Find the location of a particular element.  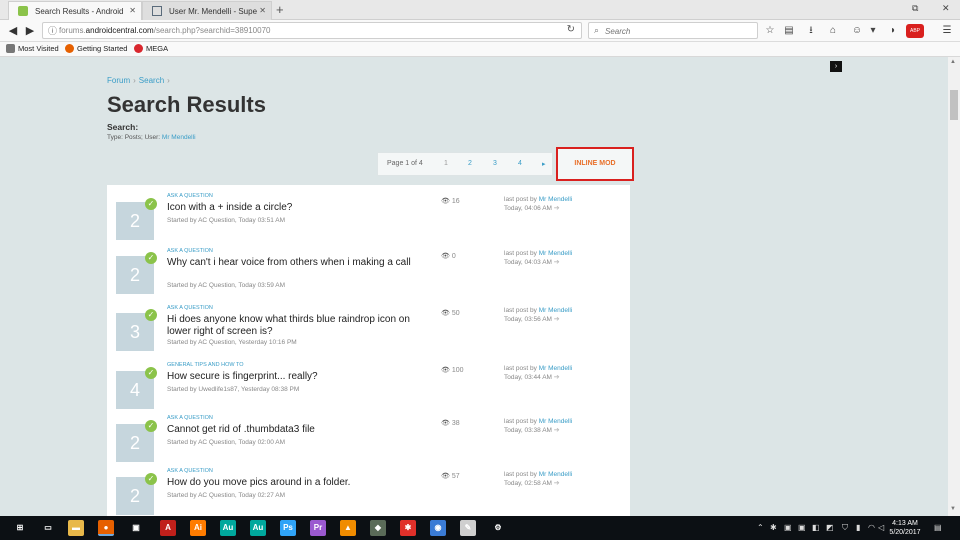

scrollbar-thumb is located at coordinates (954, 105).